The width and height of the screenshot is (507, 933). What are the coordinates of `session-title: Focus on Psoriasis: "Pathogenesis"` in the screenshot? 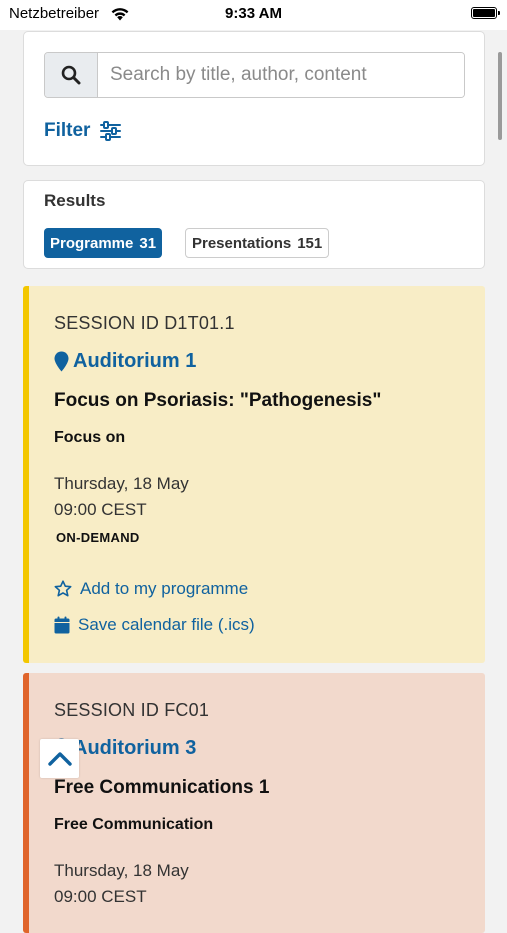 It's located at (217, 401).